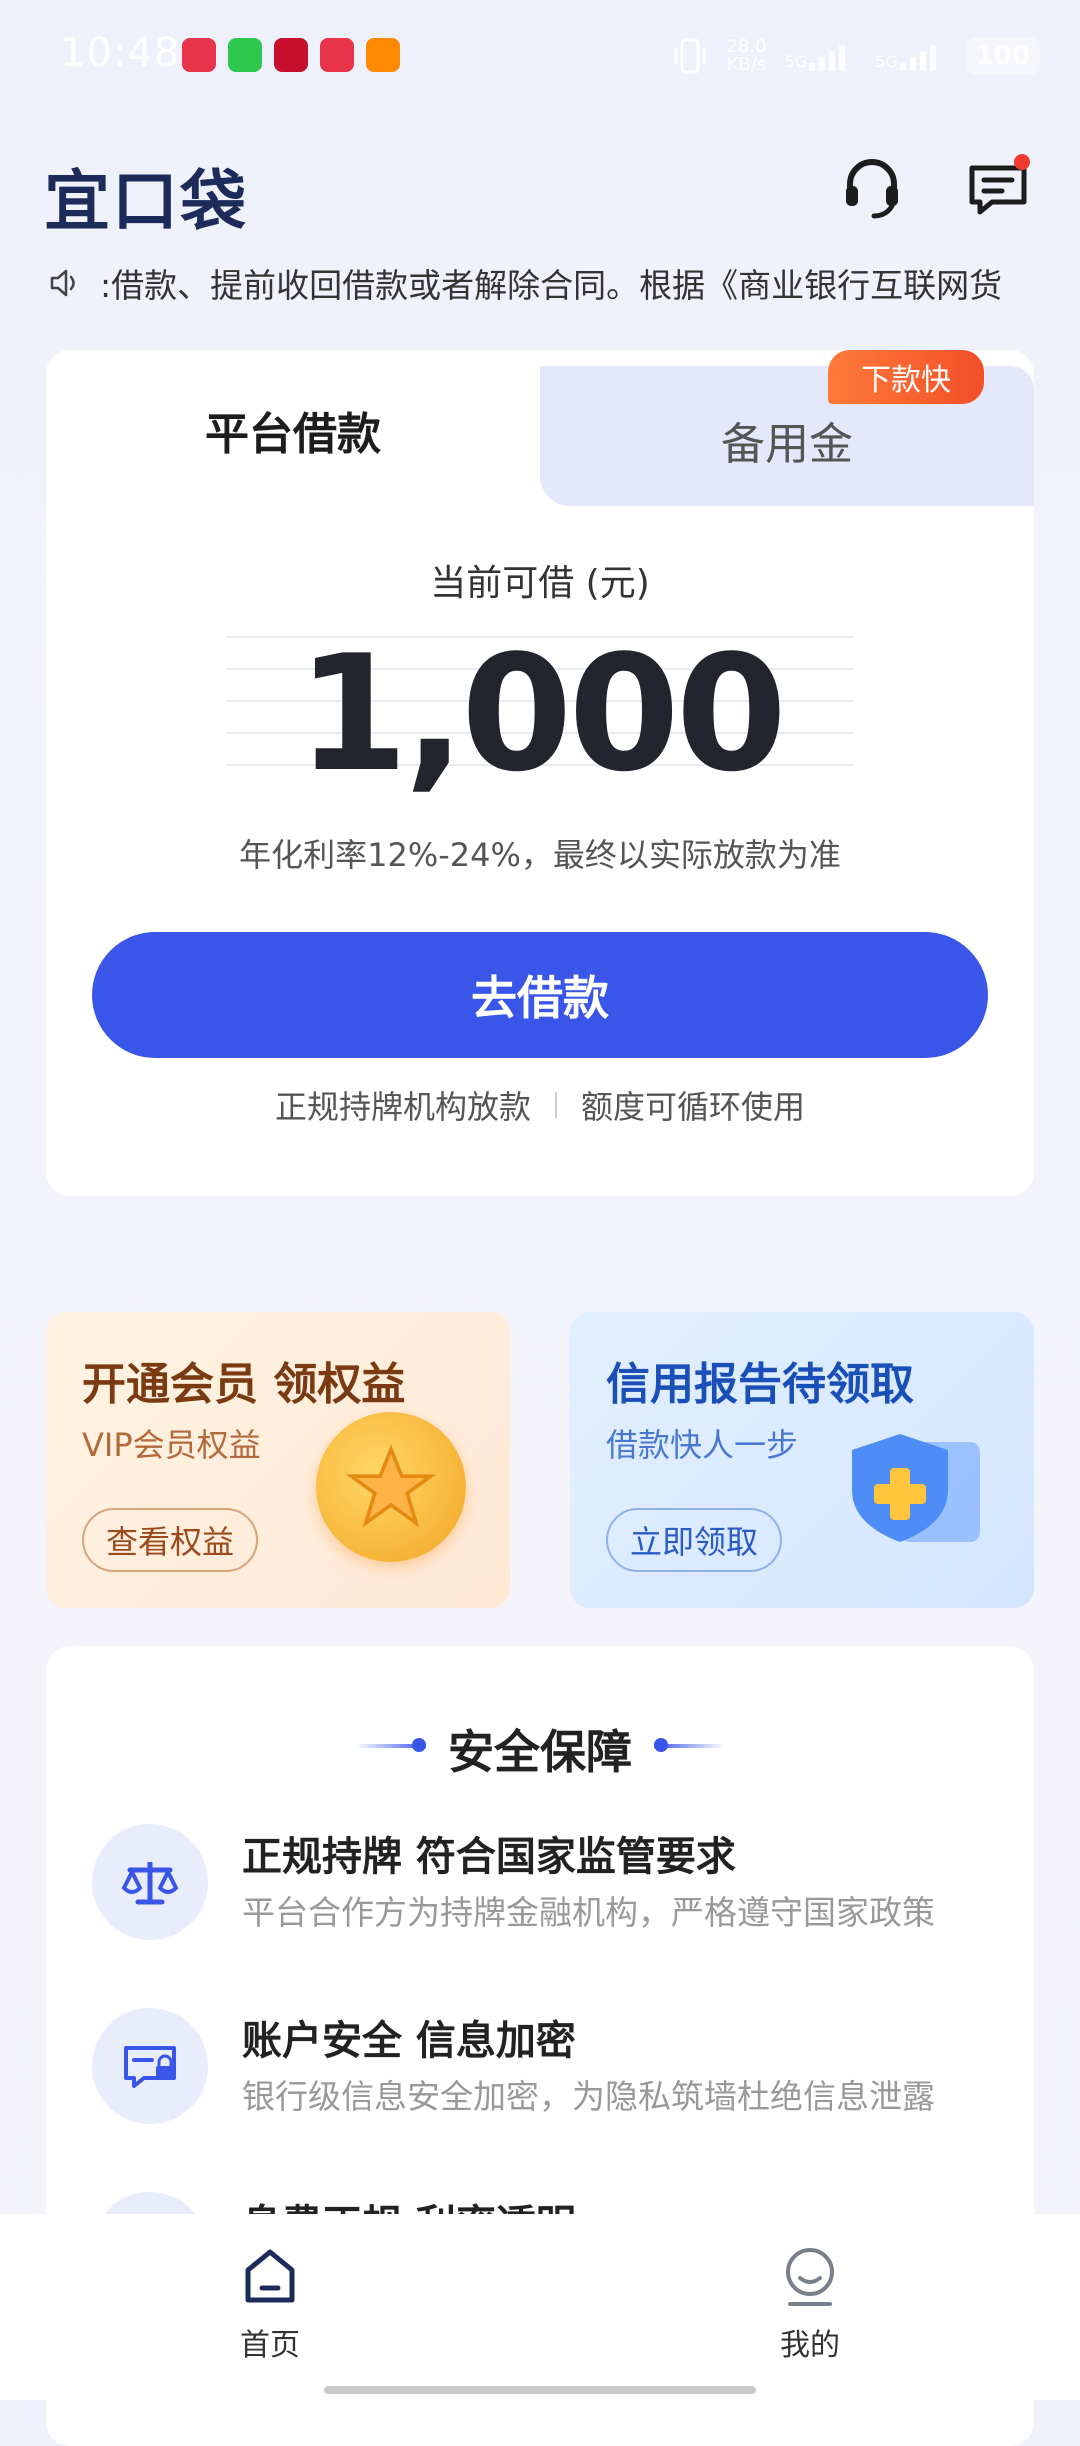 This screenshot has height=2446, width=1080. Describe the element at coordinates (693, 1107) in the screenshot. I see `feature-revolving: 额度可循环使用` at that location.